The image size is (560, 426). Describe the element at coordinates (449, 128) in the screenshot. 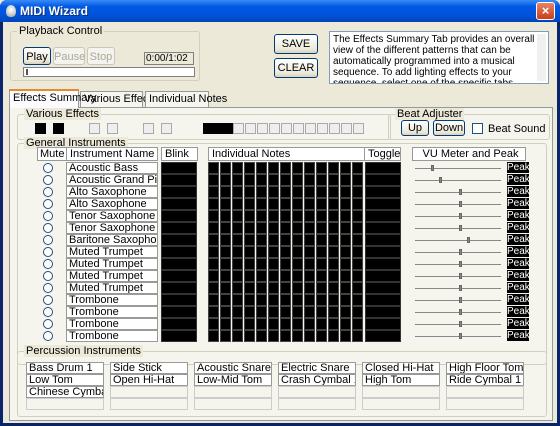

I see `beat-down-button: Down` at that location.